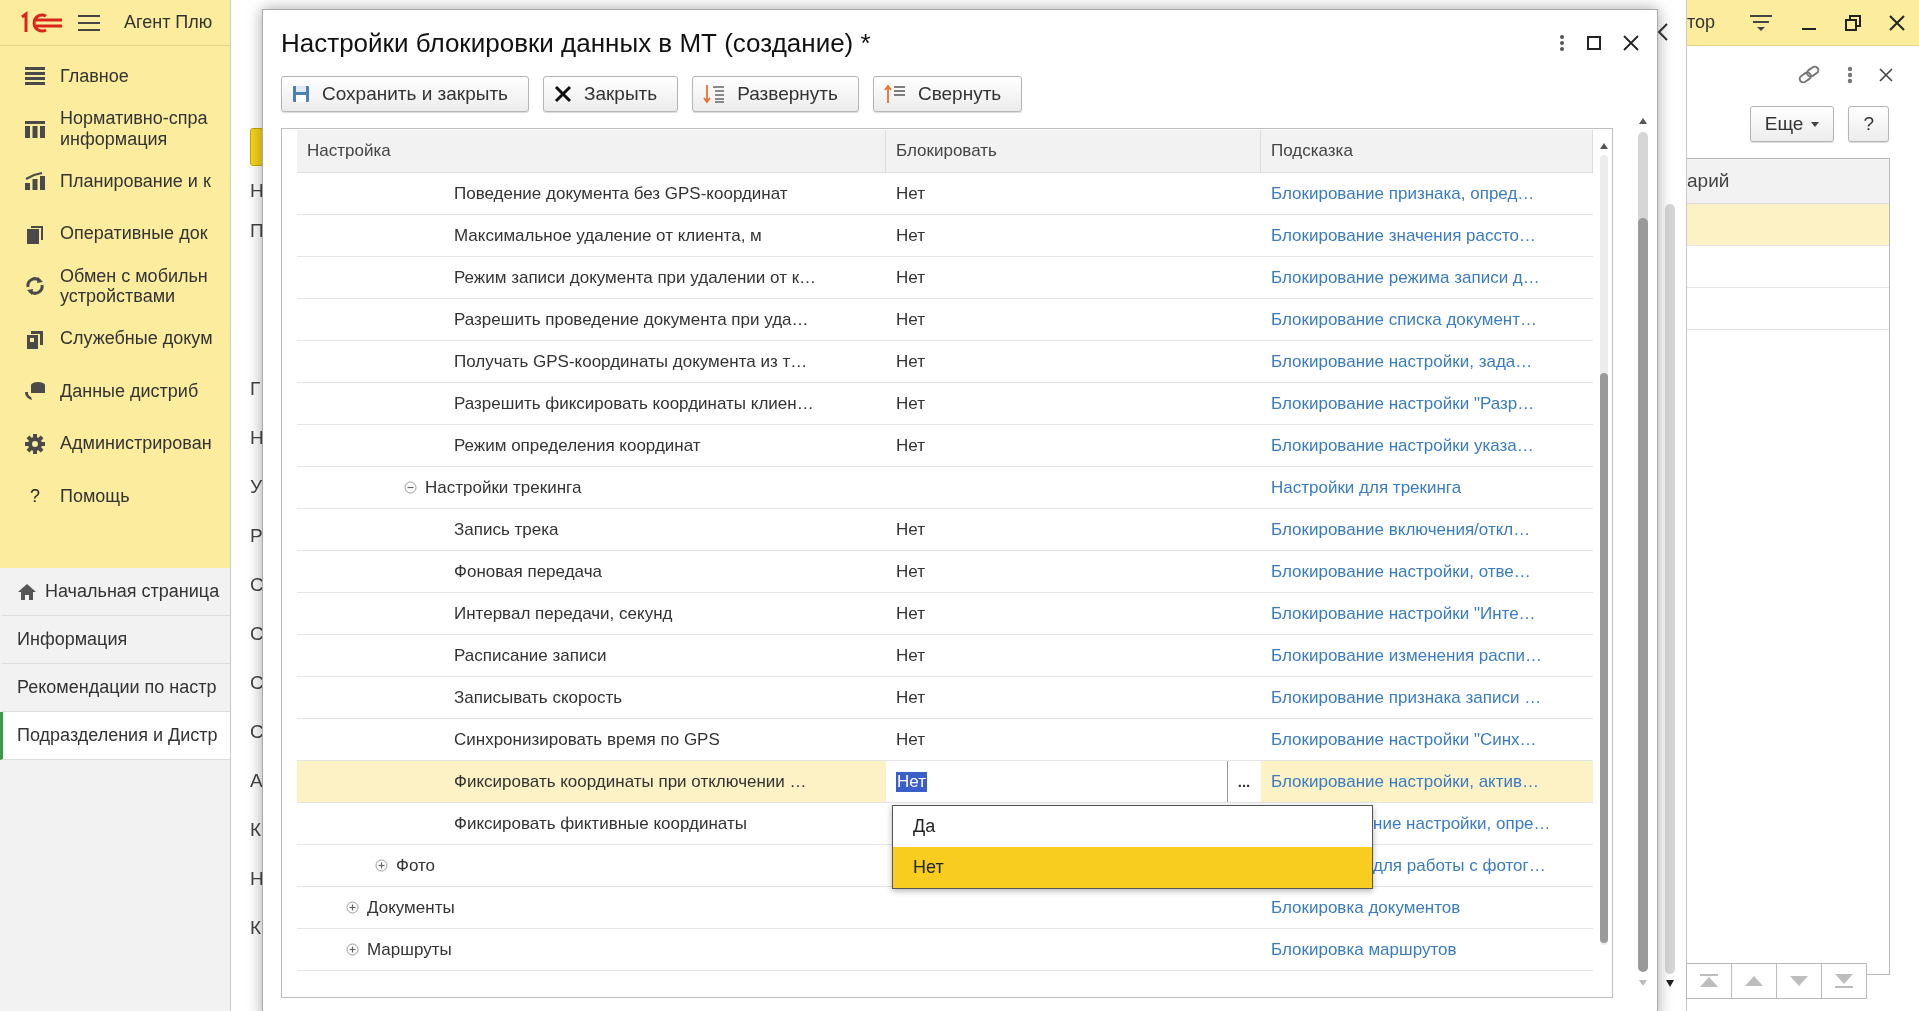 The height and width of the screenshot is (1011, 1919). Describe the element at coordinates (1853, 22) in the screenshot. I see `restore-icon` at that location.